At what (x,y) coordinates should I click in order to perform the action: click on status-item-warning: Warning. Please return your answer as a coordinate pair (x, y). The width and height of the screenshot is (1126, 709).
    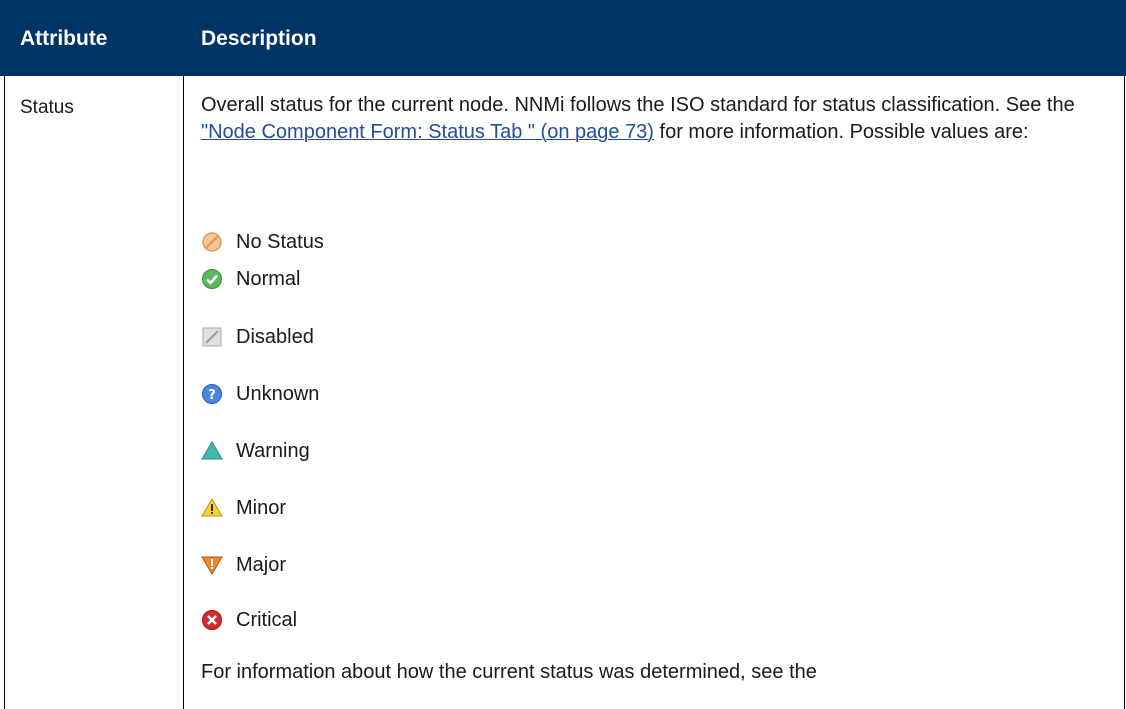
    Looking at the image, I should click on (255, 451).